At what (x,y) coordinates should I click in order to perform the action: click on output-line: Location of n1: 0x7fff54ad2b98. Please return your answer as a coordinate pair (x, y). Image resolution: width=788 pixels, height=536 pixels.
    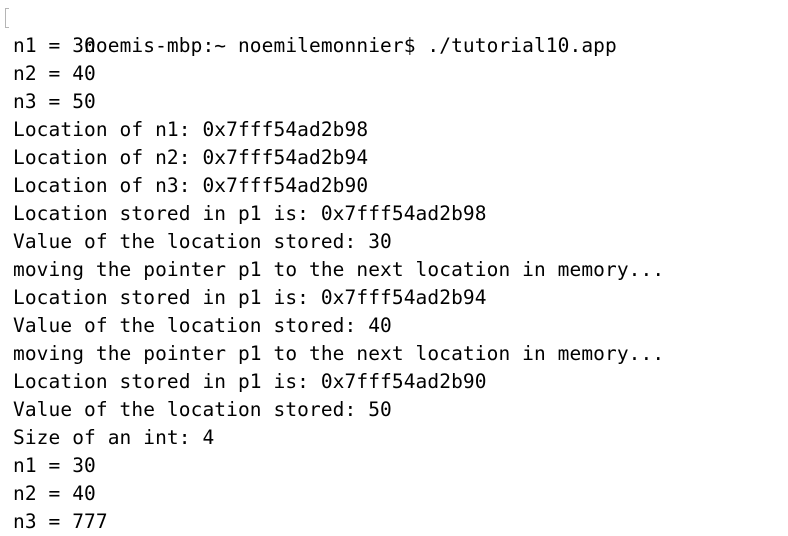
    Looking at the image, I should click on (191, 129).